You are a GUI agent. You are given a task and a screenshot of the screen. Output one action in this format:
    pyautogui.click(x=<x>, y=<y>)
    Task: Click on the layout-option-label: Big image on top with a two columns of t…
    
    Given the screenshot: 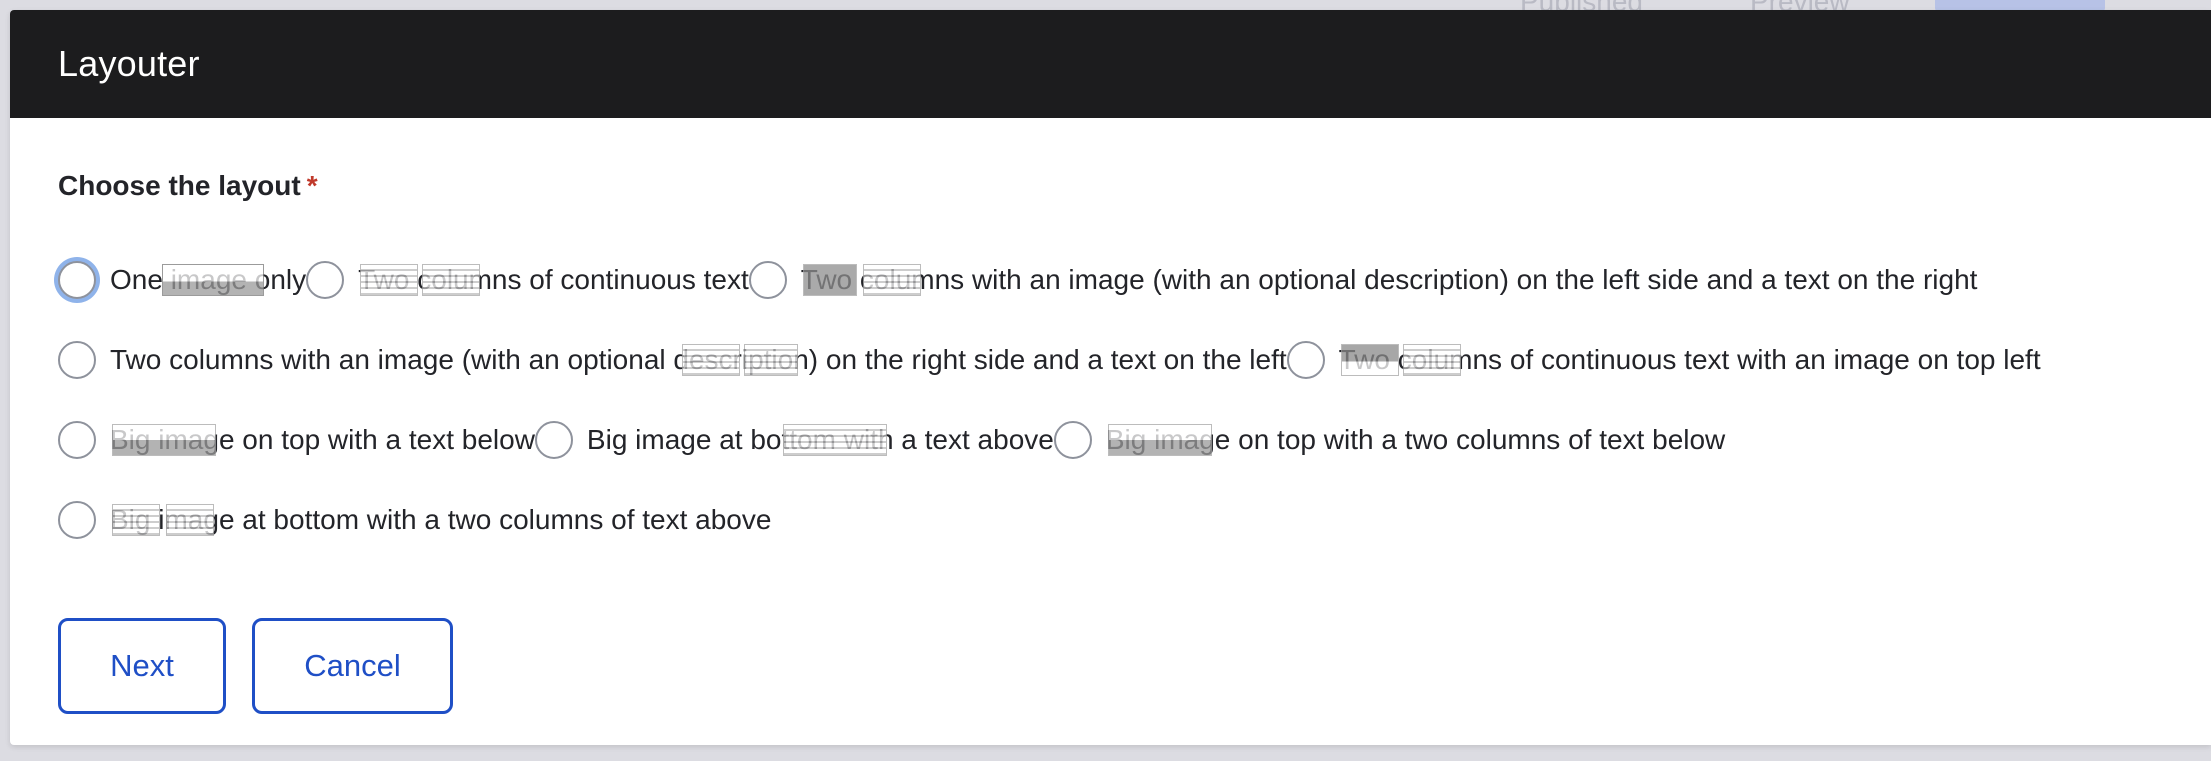 What is the action you would take?
    pyautogui.click(x=1415, y=440)
    